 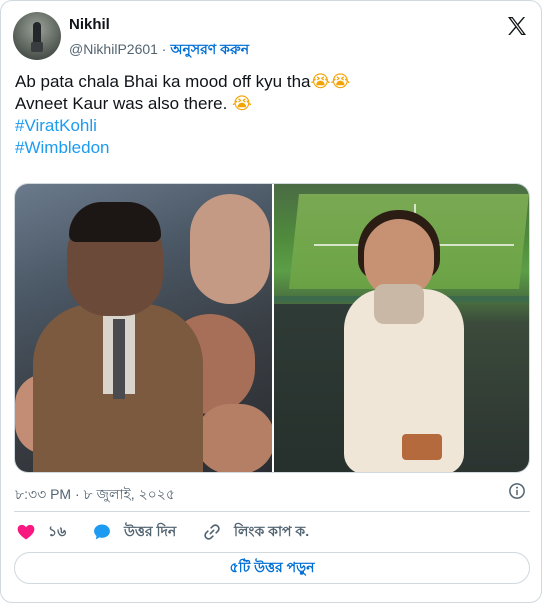 What do you see at coordinates (95, 495) in the screenshot?
I see `tweet-timestamp: ৮:৩৩ PM · ৮ জুলাই, ২০২৫` at bounding box center [95, 495].